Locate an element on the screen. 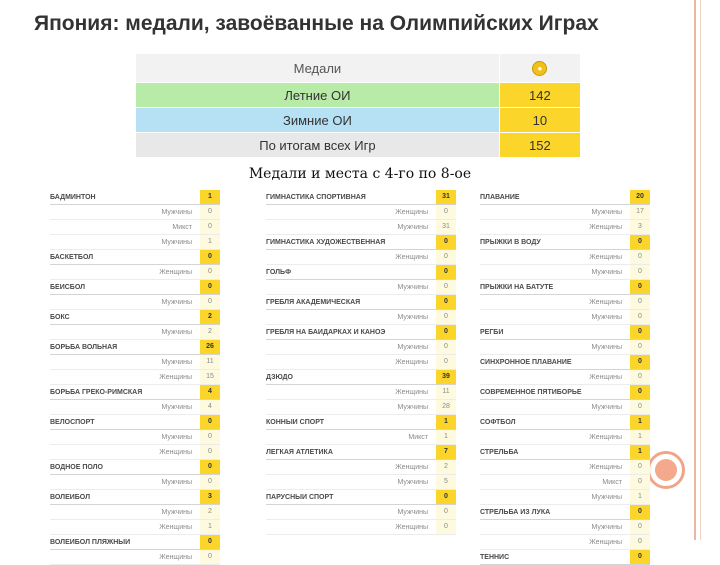 The image size is (720, 565). sport-name: Бадминтон is located at coordinates (73, 197).